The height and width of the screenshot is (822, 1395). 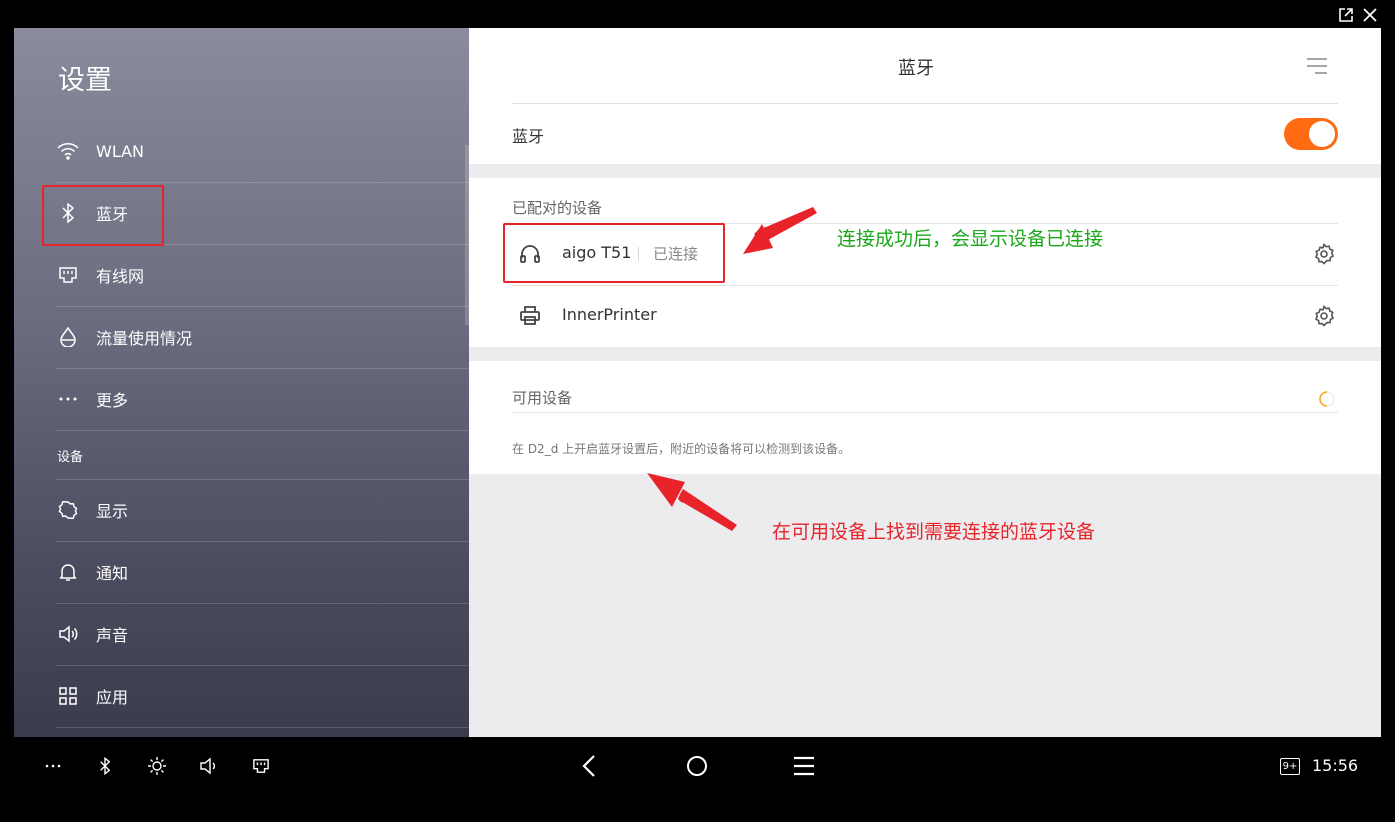 I want to click on device-name: InnerPrinter, so click(x=609, y=314).